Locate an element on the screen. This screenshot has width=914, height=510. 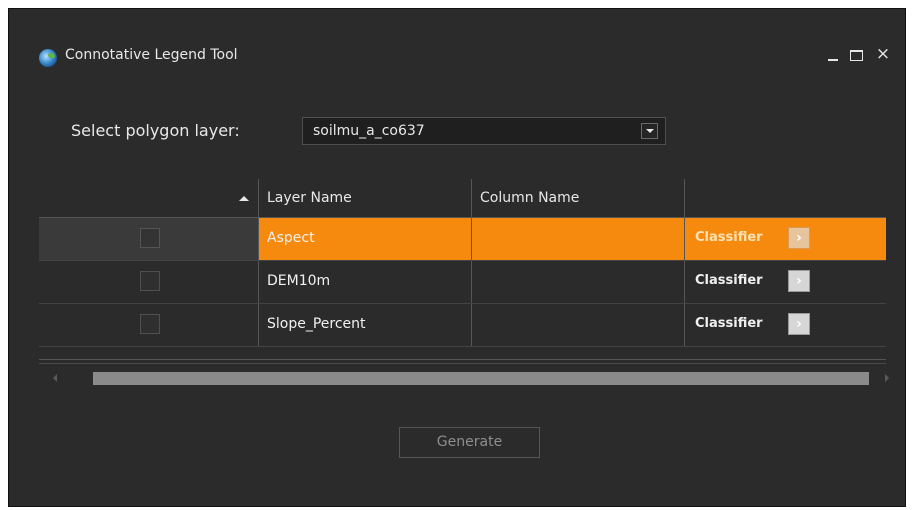
layer-name-cell: Aspect is located at coordinates (365, 239).